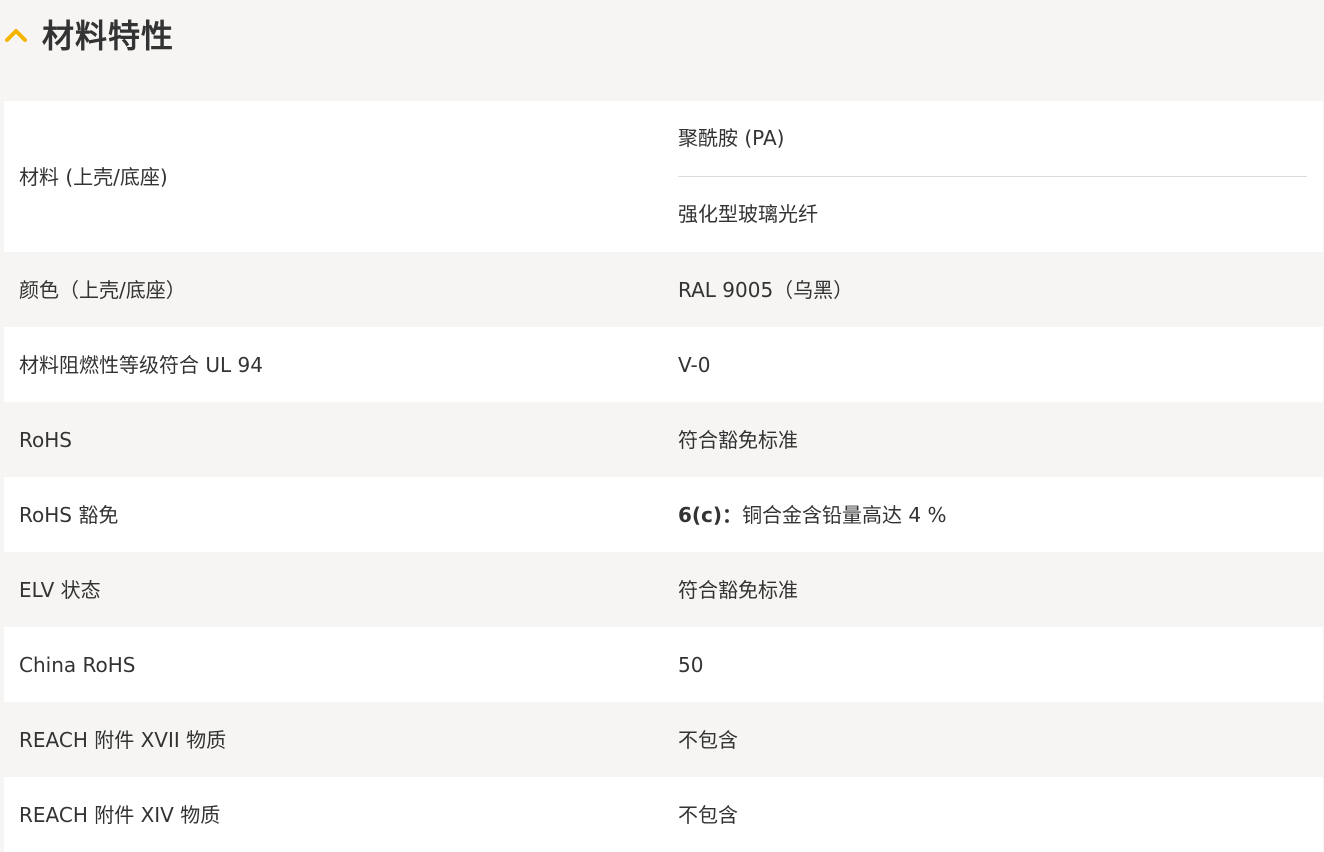  I want to click on row-label: 颜色（上壳/底座）, so click(102, 289).